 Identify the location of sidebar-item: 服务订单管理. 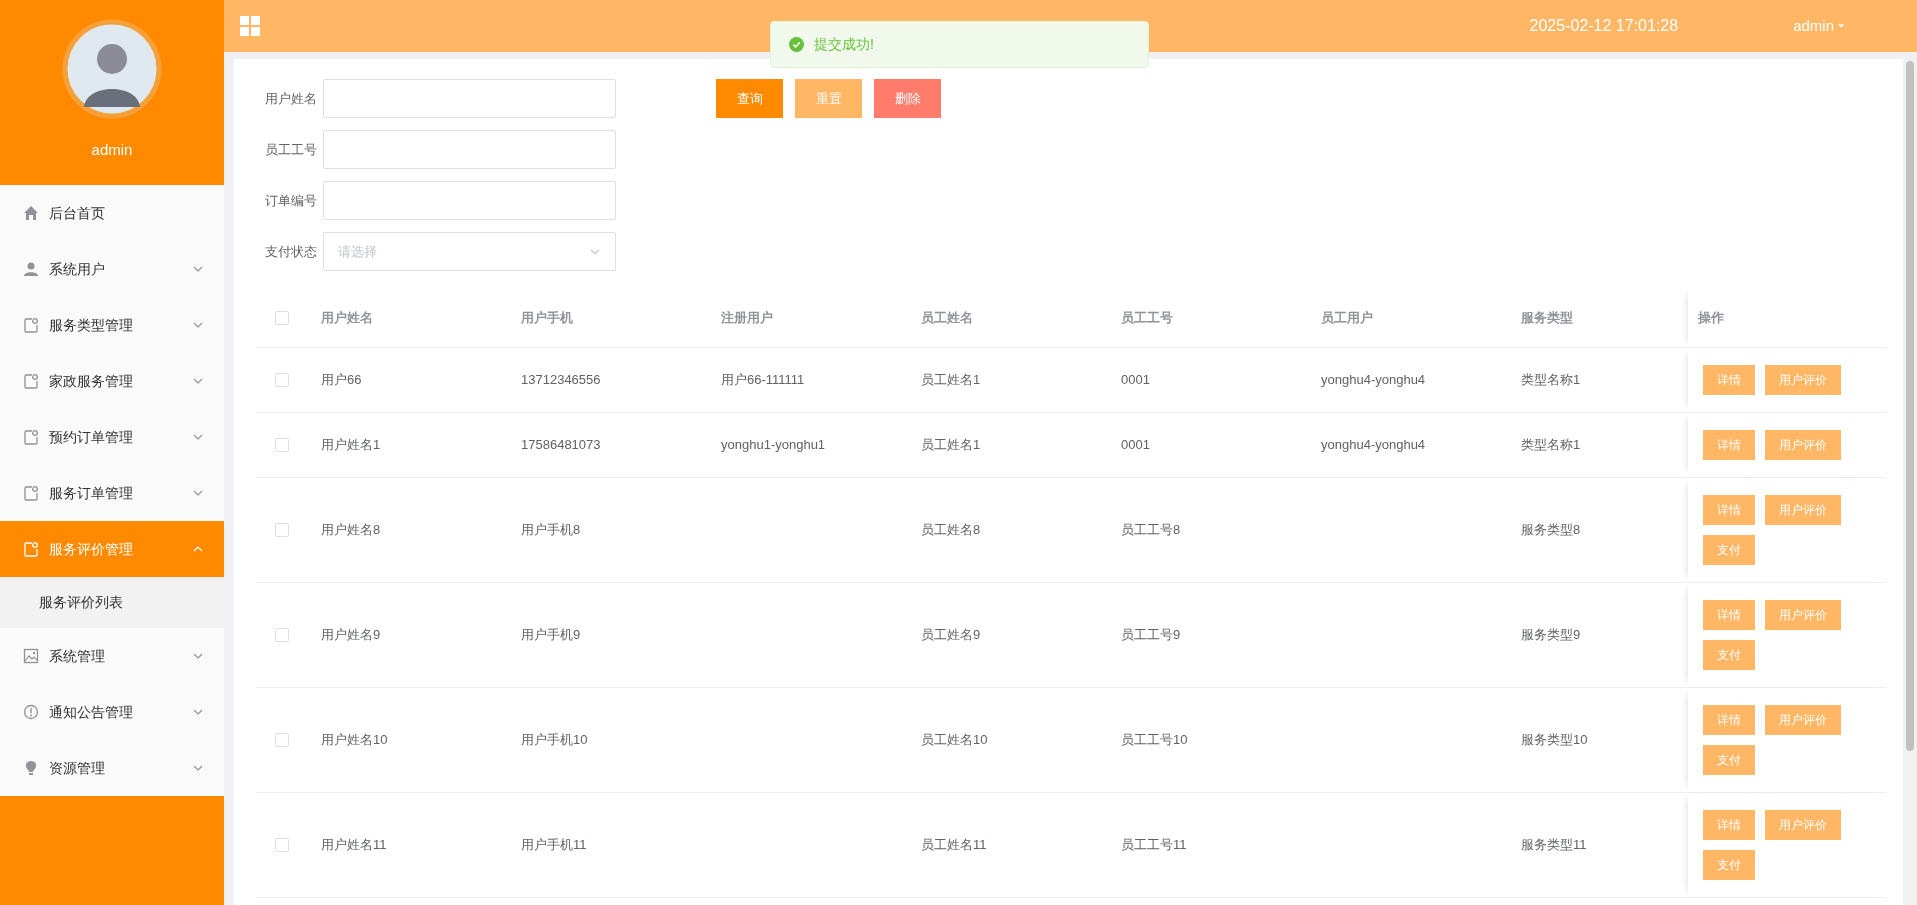
(112, 493).